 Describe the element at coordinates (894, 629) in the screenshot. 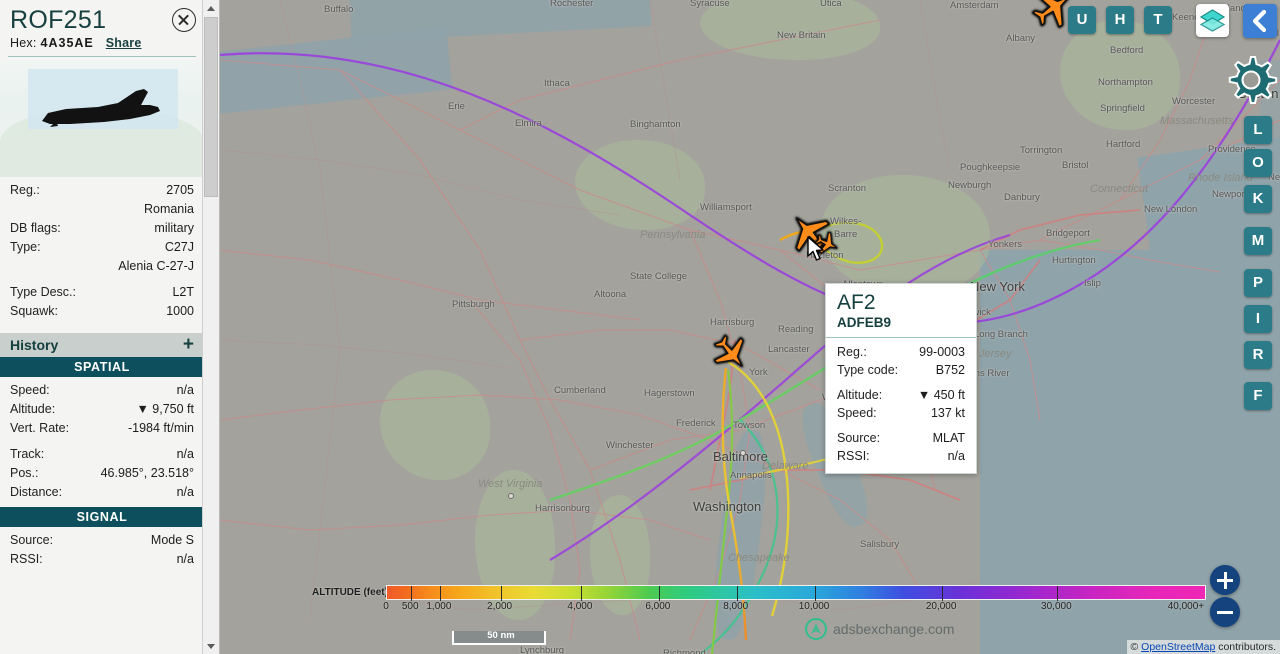

I see `brand-label: adsbexchange.com` at that location.